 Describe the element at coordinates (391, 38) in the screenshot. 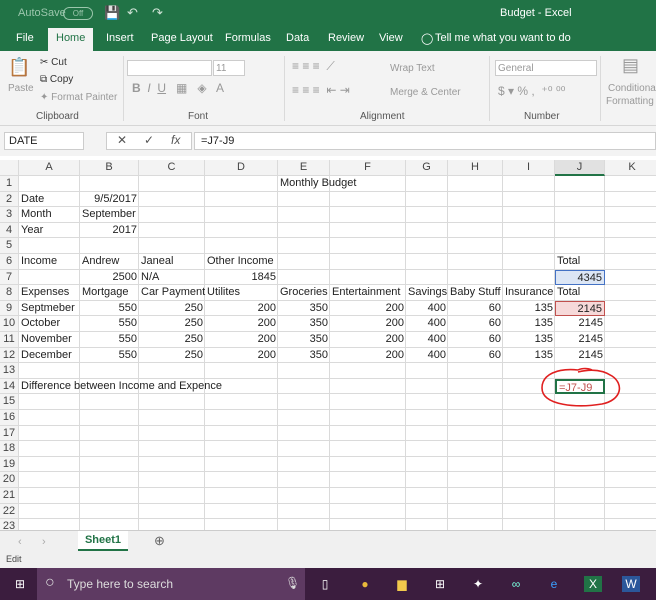

I see `tab-view: View` at that location.